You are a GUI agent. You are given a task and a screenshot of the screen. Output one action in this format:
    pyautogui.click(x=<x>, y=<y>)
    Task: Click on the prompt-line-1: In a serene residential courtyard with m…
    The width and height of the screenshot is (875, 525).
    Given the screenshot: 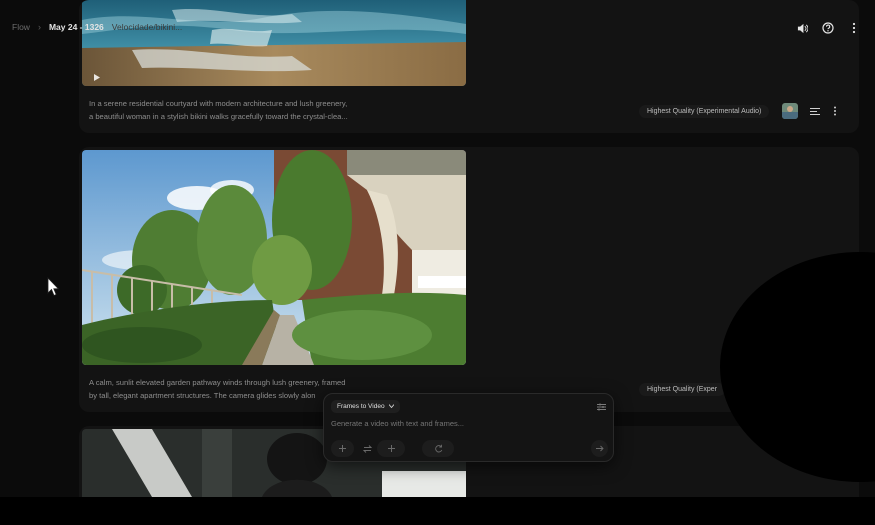 What is the action you would take?
    pyautogui.click(x=218, y=103)
    